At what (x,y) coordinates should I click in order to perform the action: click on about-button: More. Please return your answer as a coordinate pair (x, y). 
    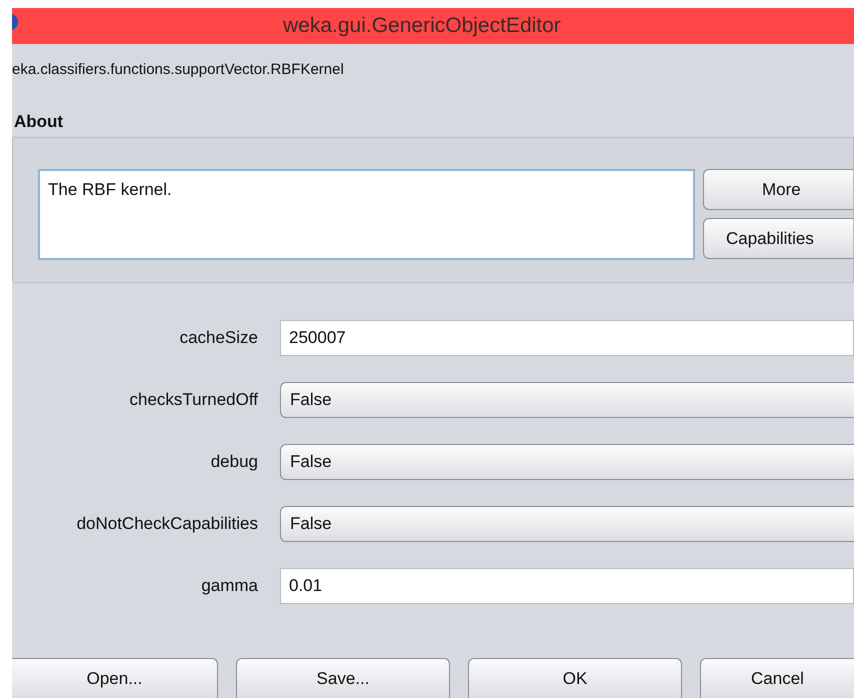
    Looking at the image, I should click on (778, 189).